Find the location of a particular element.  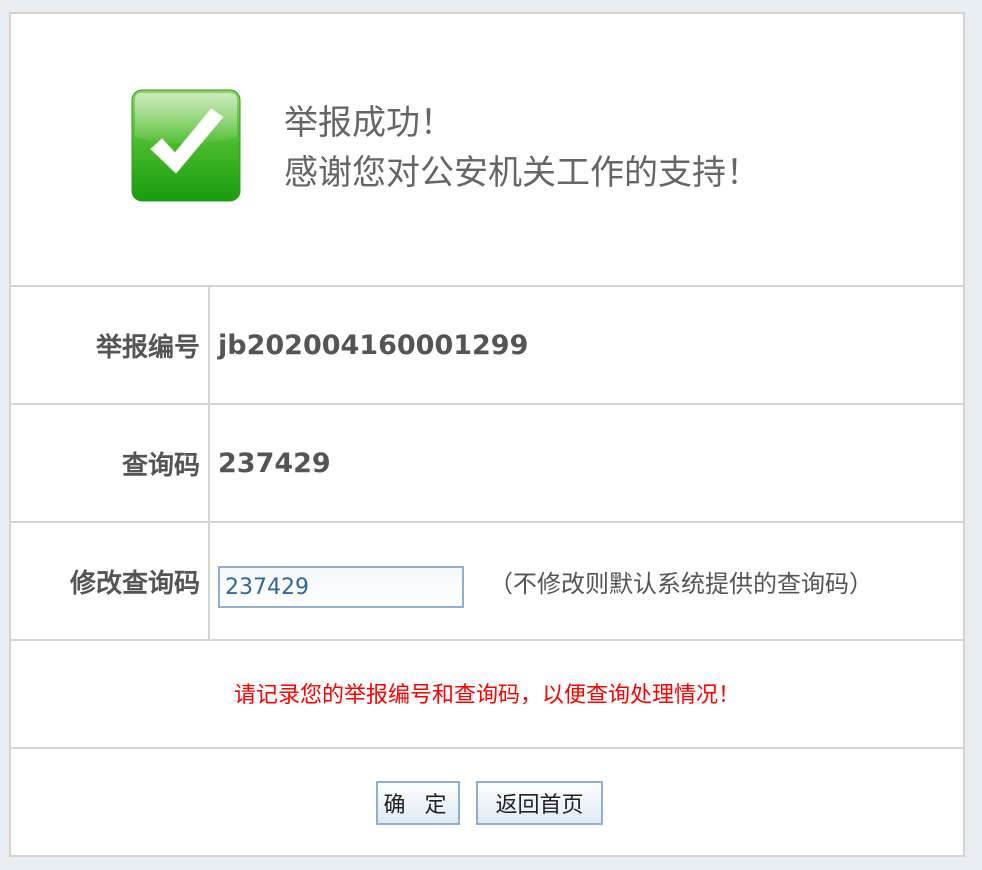

query-code-input is located at coordinates (341, 587).